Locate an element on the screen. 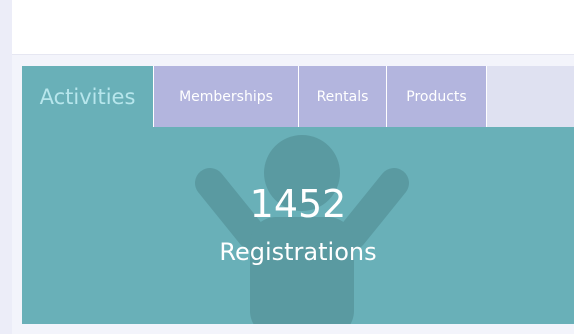 This screenshot has height=334, width=574. left-rail is located at coordinates (6, 167).